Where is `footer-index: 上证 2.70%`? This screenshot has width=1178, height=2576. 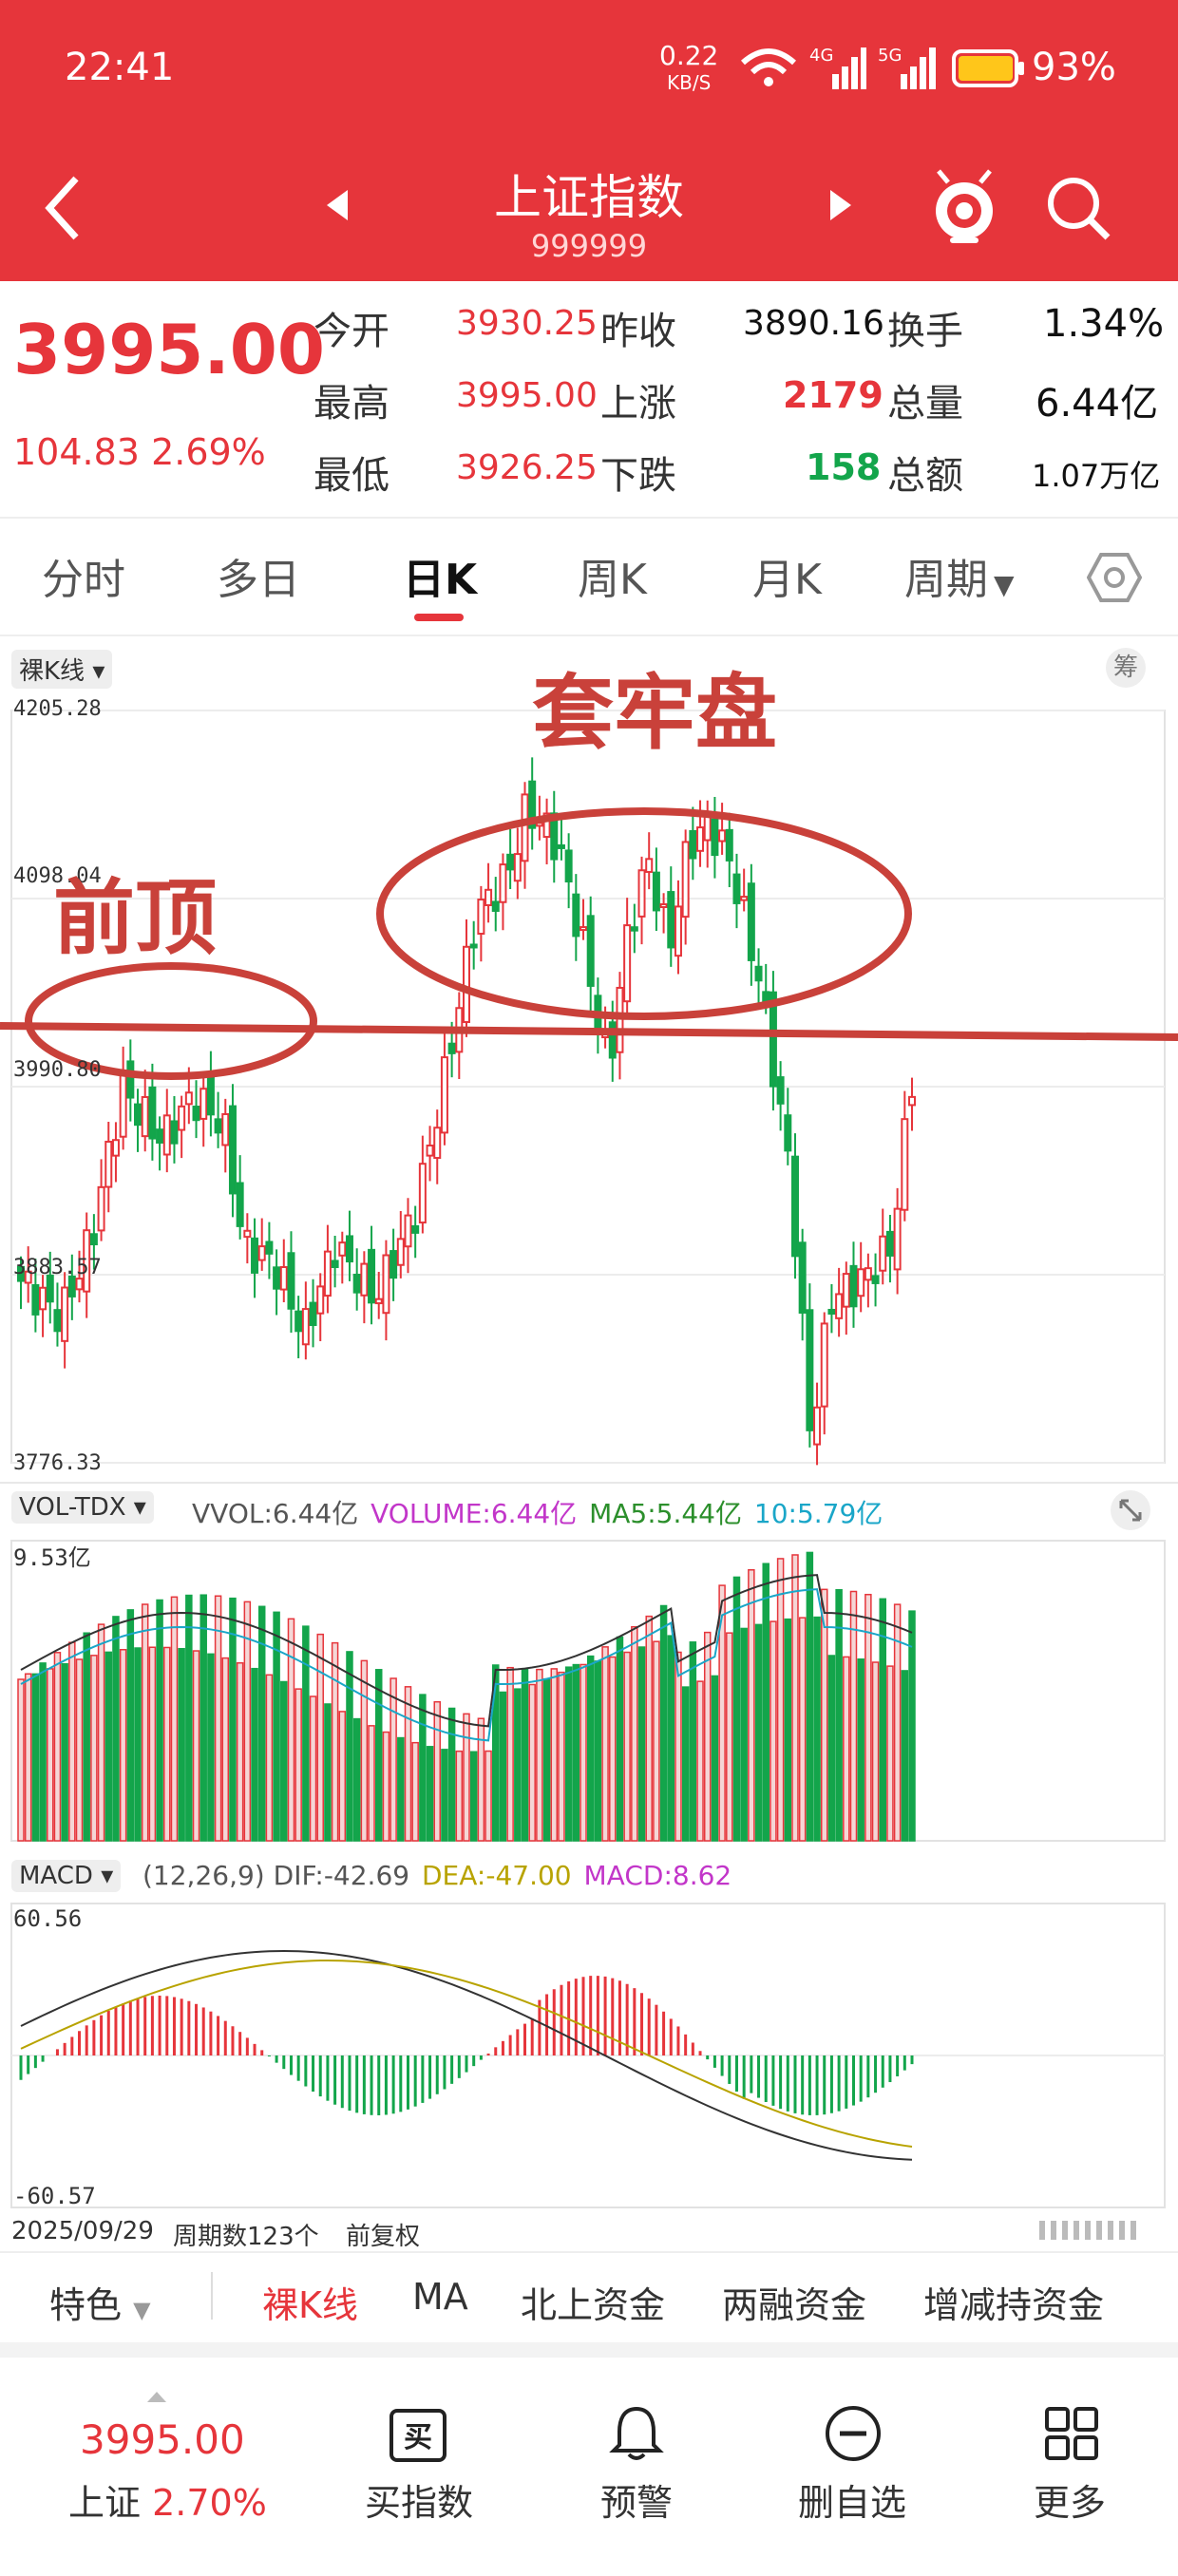 footer-index: 上证 2.70% is located at coordinates (167, 2499).